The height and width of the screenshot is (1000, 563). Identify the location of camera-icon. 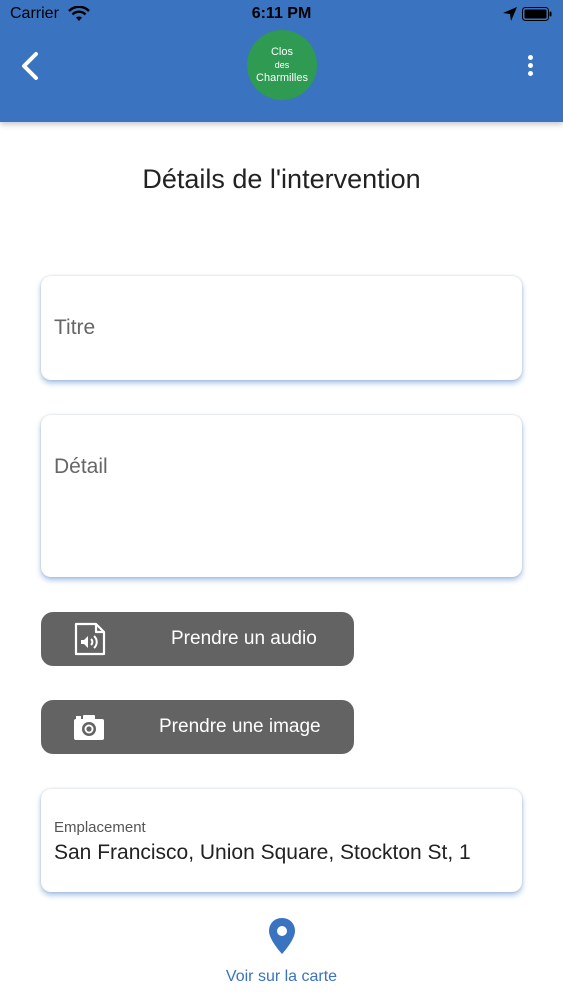
(89, 727).